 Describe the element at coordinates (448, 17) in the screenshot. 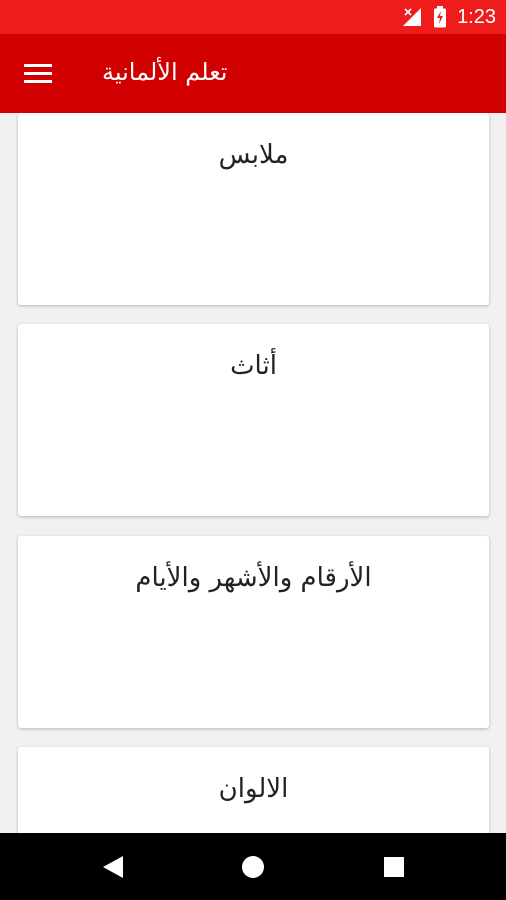

I see `status-icons: 1:23` at that location.